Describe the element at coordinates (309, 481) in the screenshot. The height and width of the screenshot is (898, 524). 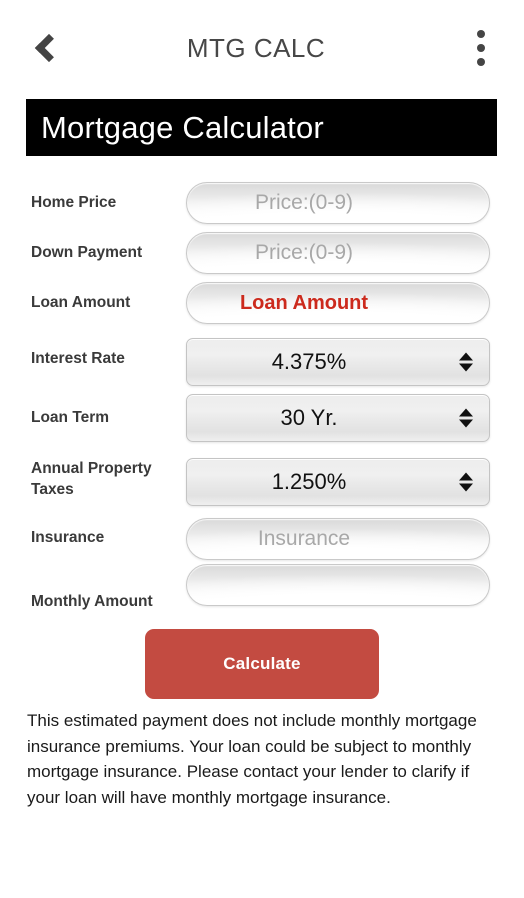
I see `annual-property-taxes-value: 1.250%` at that location.